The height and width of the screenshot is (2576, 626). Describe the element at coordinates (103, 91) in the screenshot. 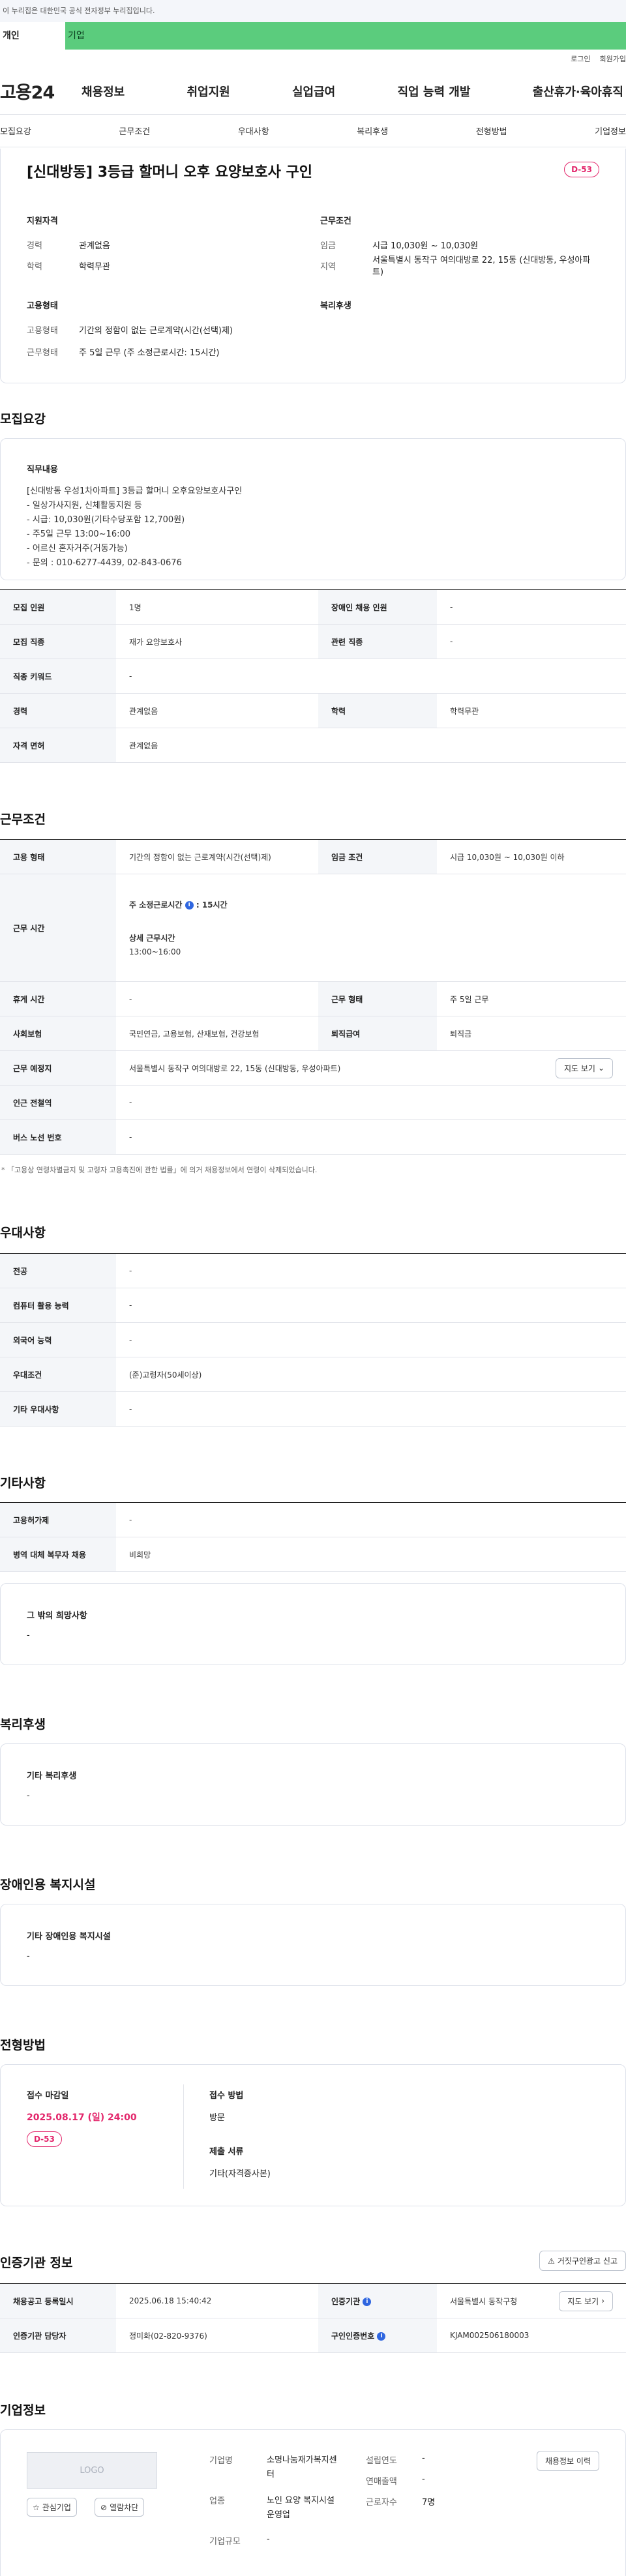

I see `gnb-job-info: 채용정보` at that location.